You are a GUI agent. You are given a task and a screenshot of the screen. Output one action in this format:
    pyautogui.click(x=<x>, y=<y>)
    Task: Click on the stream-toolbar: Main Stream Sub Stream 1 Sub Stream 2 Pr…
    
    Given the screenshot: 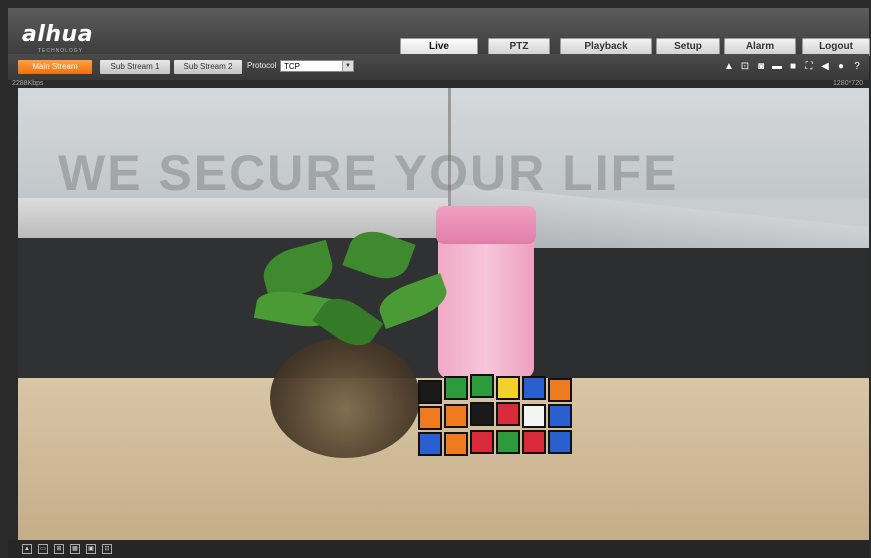 What is the action you would take?
    pyautogui.click(x=438, y=67)
    